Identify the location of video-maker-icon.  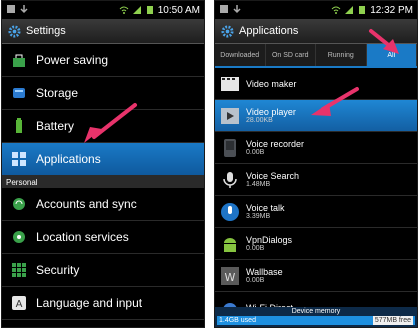
(230, 83).